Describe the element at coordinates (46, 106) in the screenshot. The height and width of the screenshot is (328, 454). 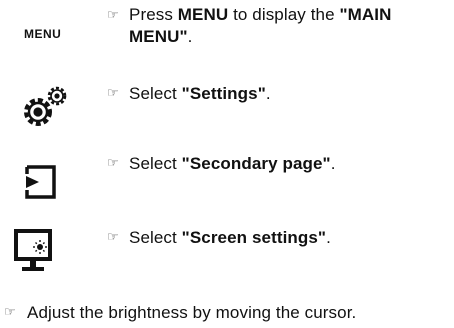
I see `settings-gear-icon` at that location.